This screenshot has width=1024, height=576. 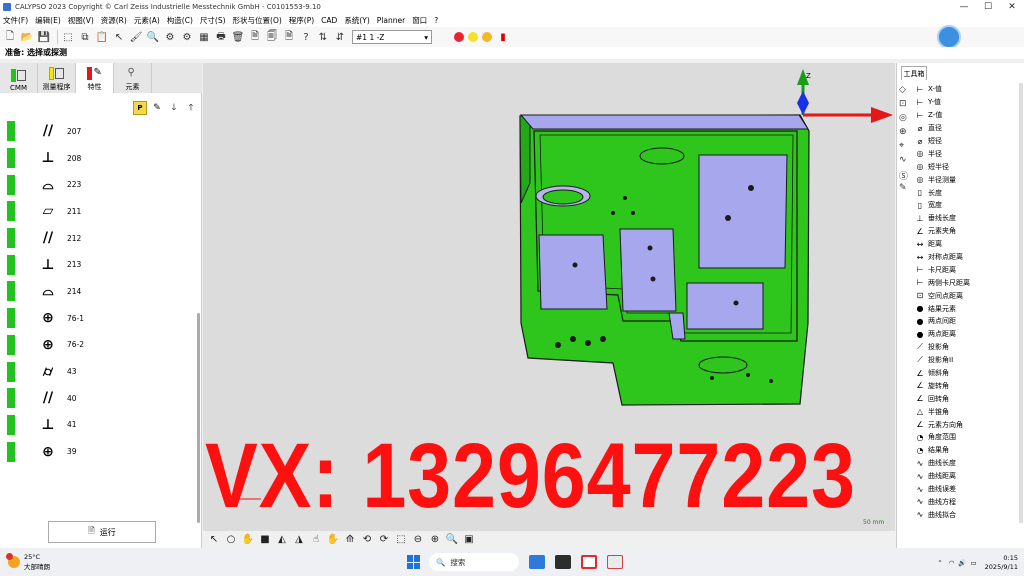 What do you see at coordinates (967, 476) in the screenshot?
I see `toolbox-item: ∿ 曲线距离` at bounding box center [967, 476].